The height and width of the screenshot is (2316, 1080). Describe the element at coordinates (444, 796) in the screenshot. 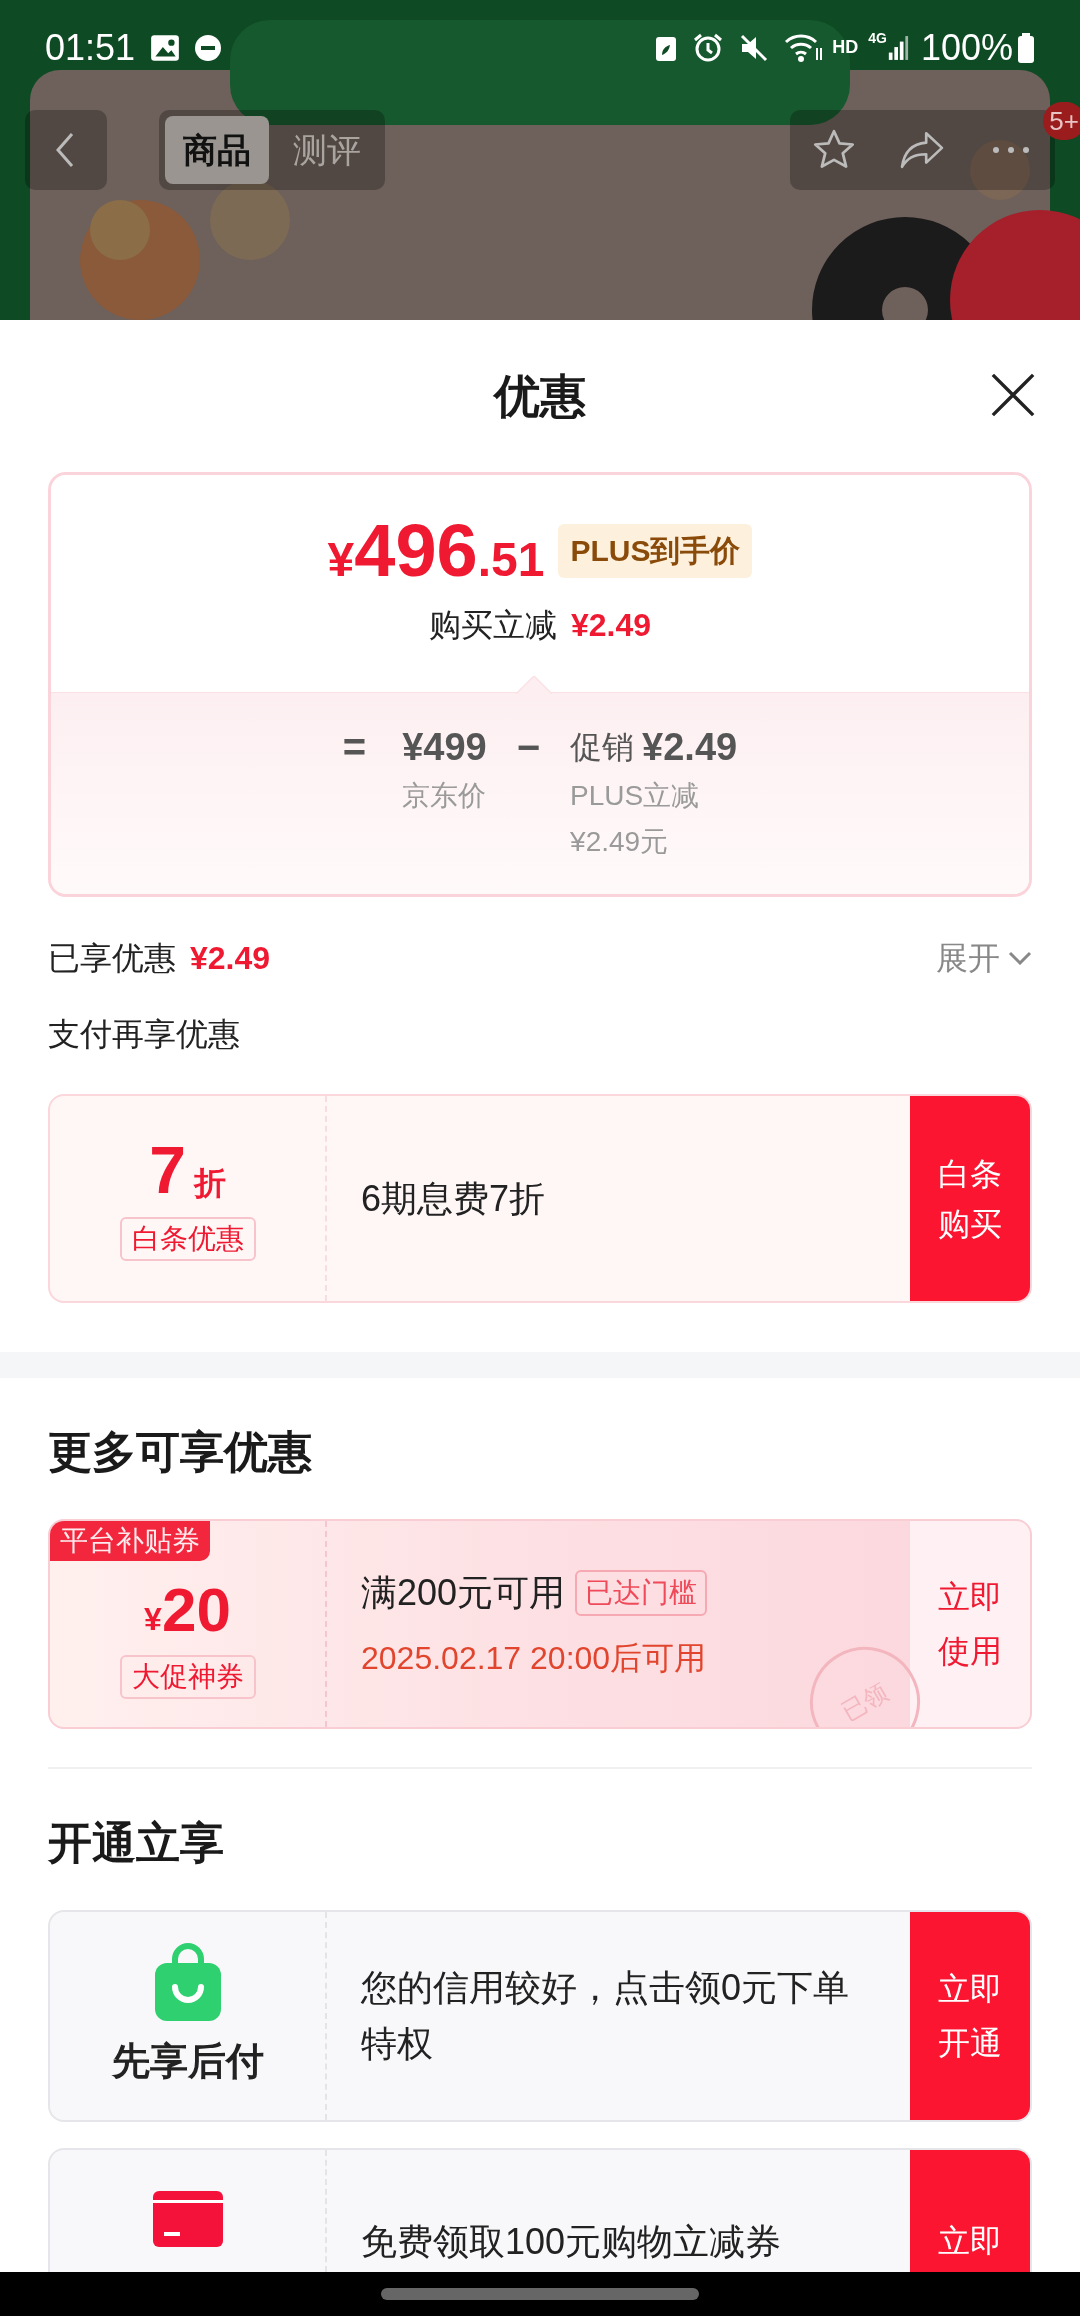

I see `jd-price-label: 京东价` at that location.